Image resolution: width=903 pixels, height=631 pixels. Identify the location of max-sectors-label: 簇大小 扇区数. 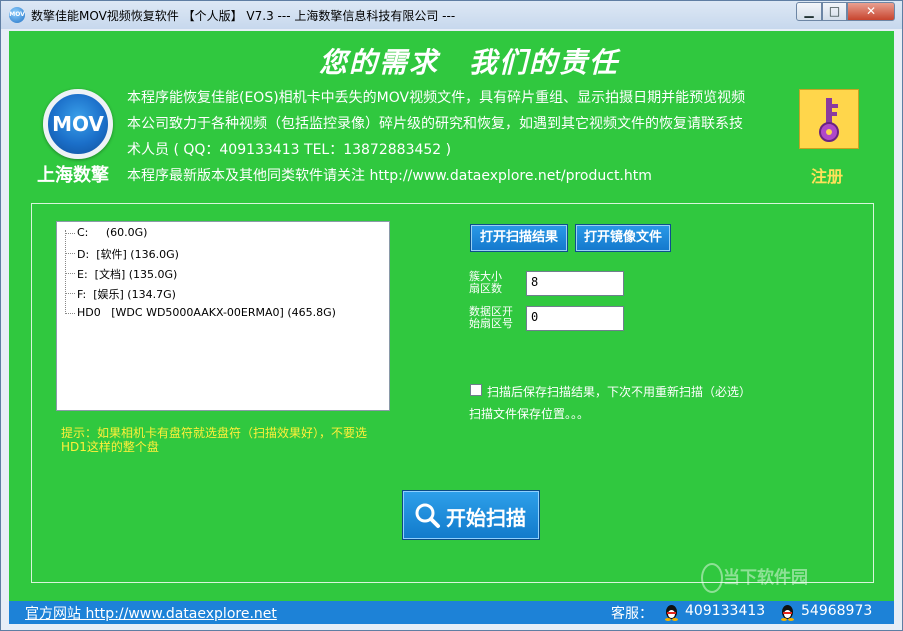
(485, 283).